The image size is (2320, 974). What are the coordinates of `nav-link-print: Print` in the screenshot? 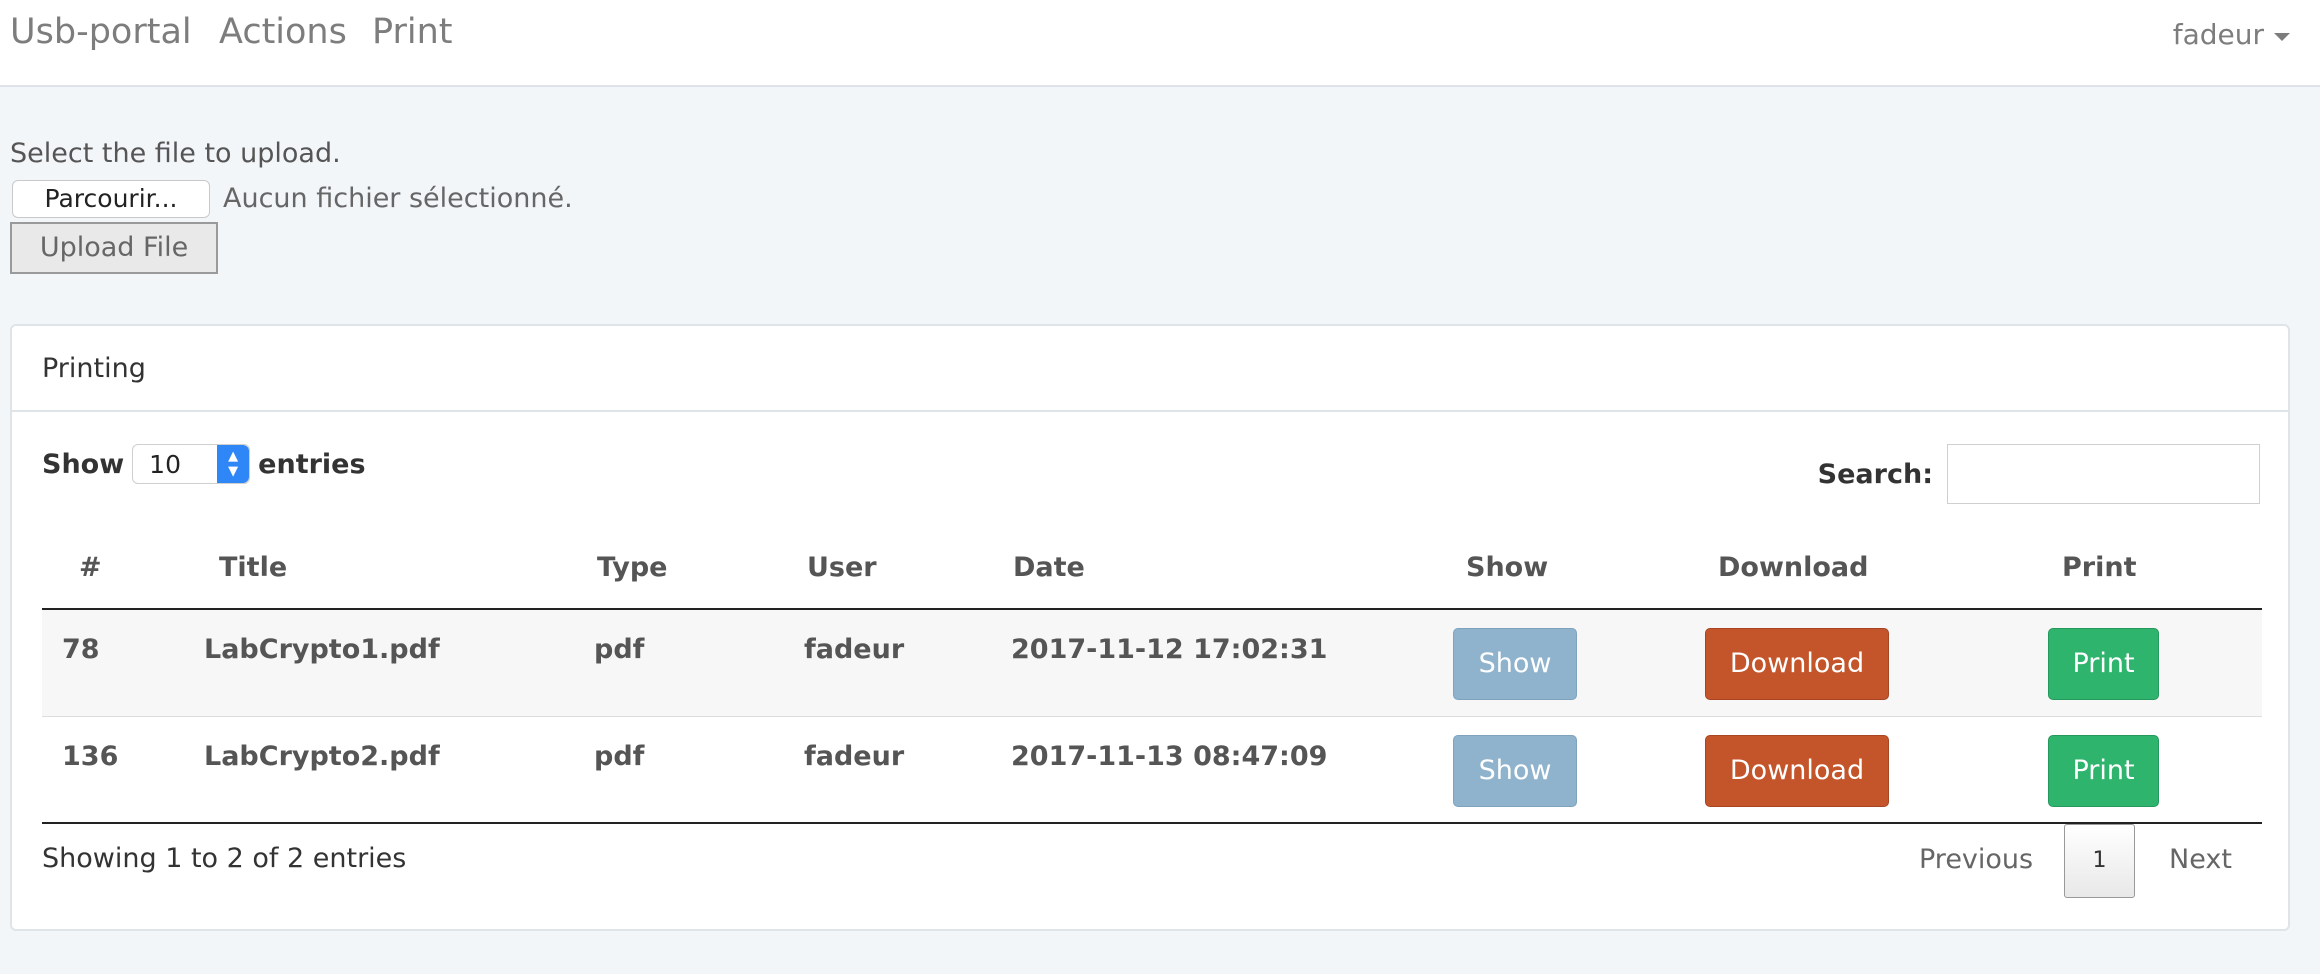 It's located at (412, 32).